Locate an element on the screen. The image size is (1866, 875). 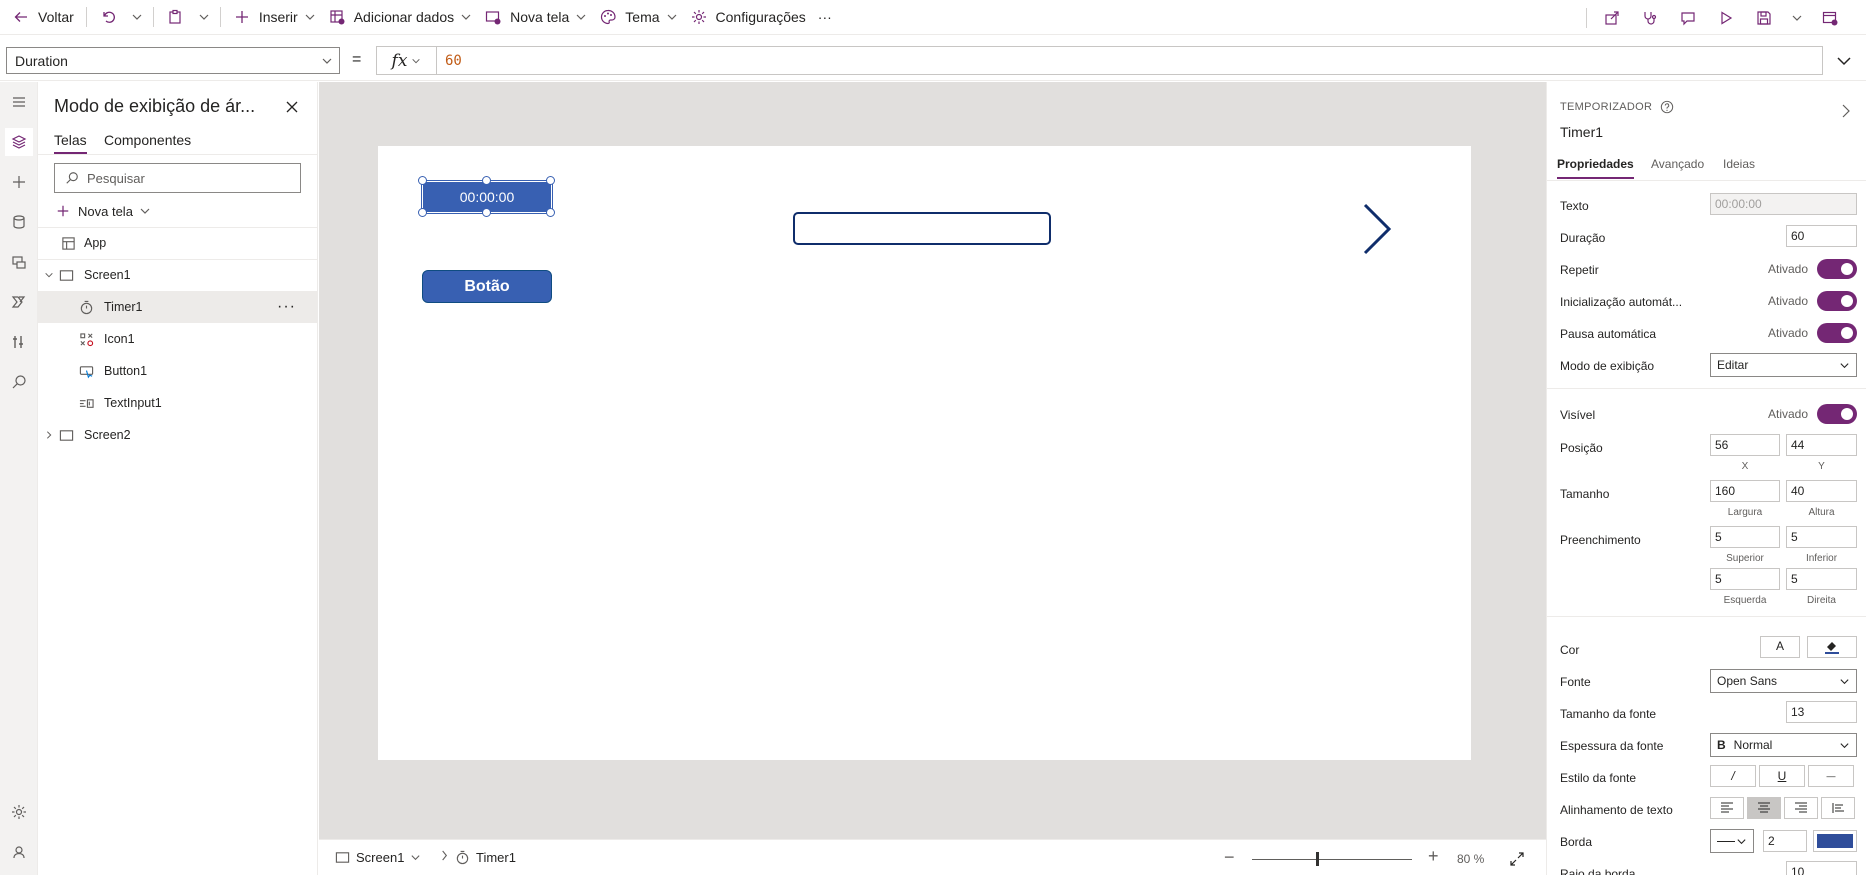
tab-advanced: Avançado is located at coordinates (1677, 167).